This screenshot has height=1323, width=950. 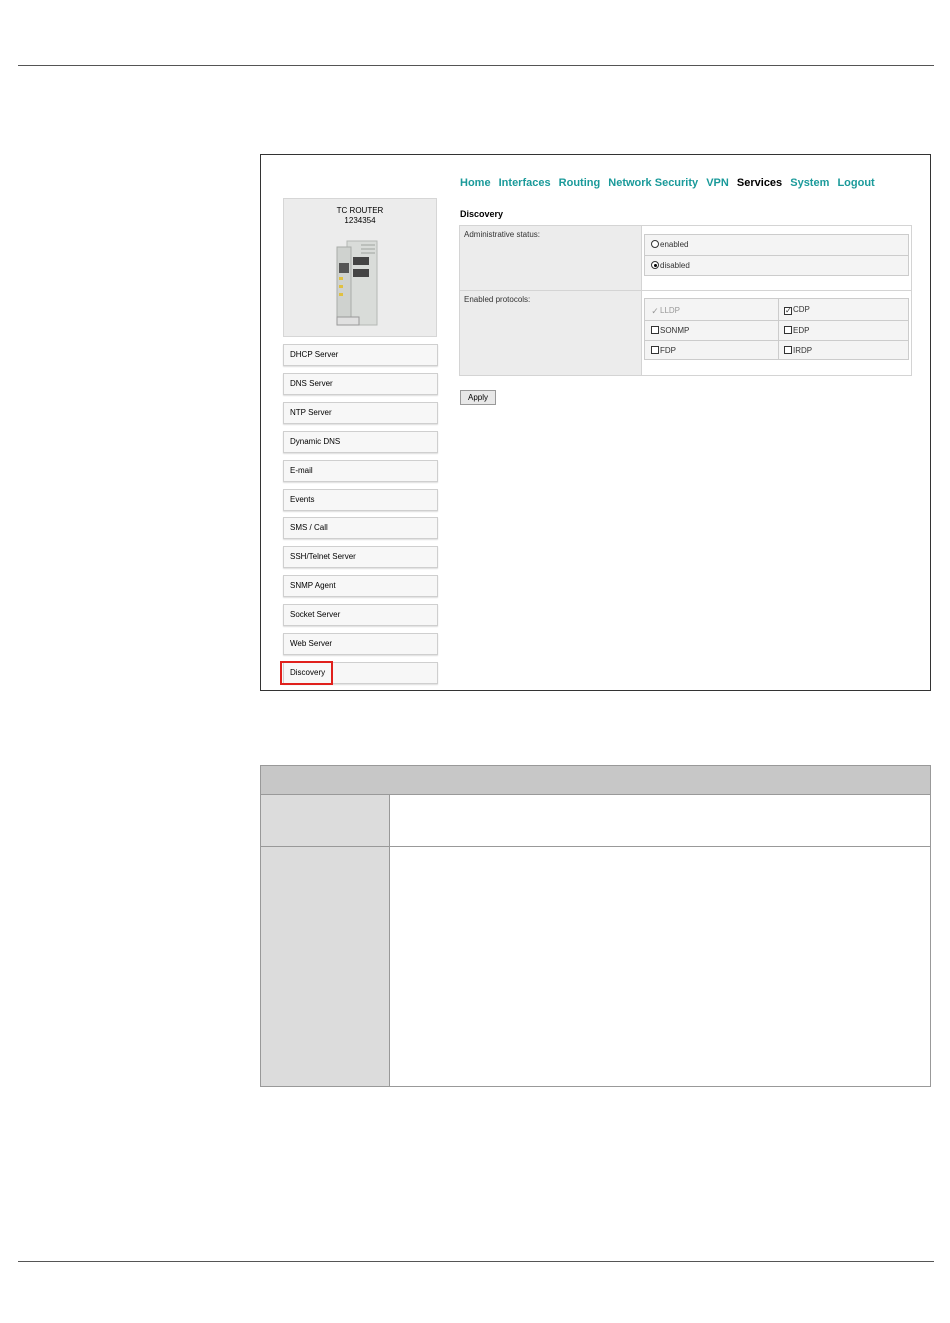 I want to click on nav-logout: Logout, so click(x=855, y=183).